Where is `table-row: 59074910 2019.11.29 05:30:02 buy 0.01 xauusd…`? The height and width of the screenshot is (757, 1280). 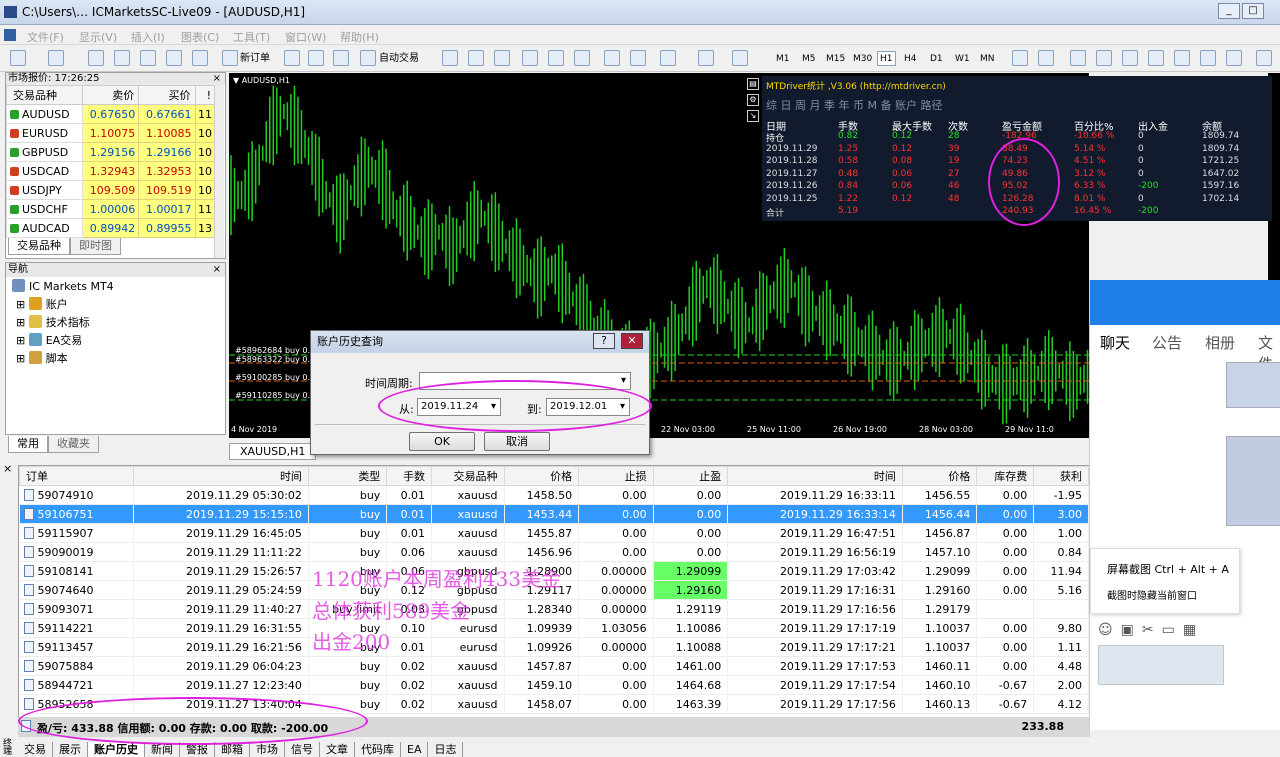 table-row: 59074910 2019.11.29 05:30:02 buy 0.01 xauusd… is located at coordinates (554, 495).